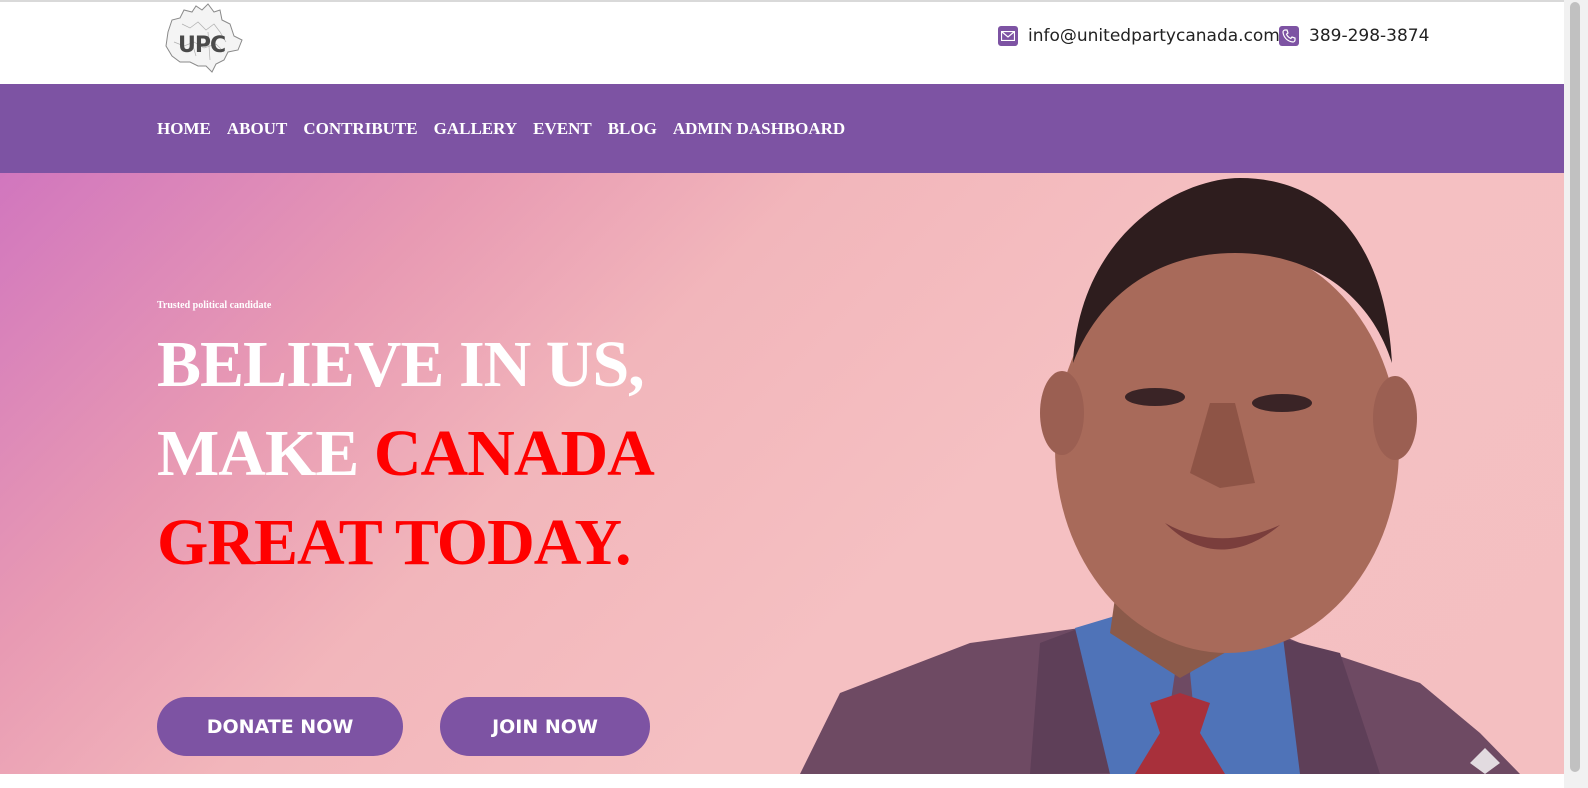  I want to click on hero-headline: BELIEVE IN US, MAKE CANADA GREAT TODAY., so click(406, 453).